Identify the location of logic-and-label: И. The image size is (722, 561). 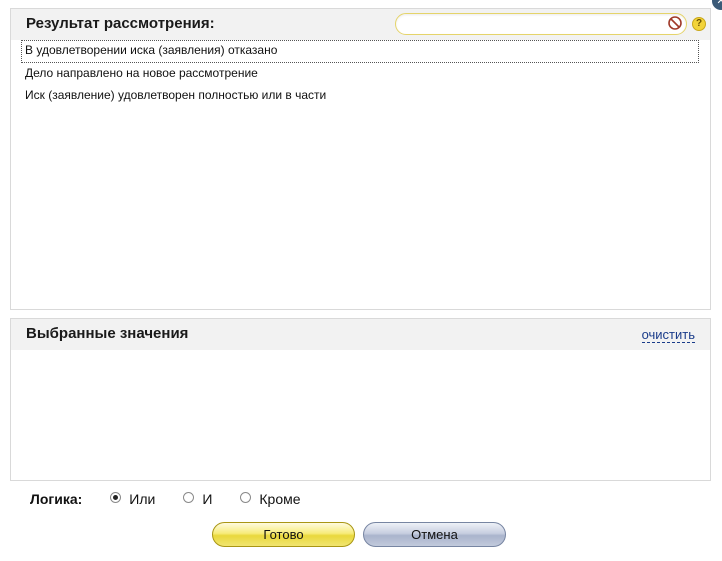
(207, 499).